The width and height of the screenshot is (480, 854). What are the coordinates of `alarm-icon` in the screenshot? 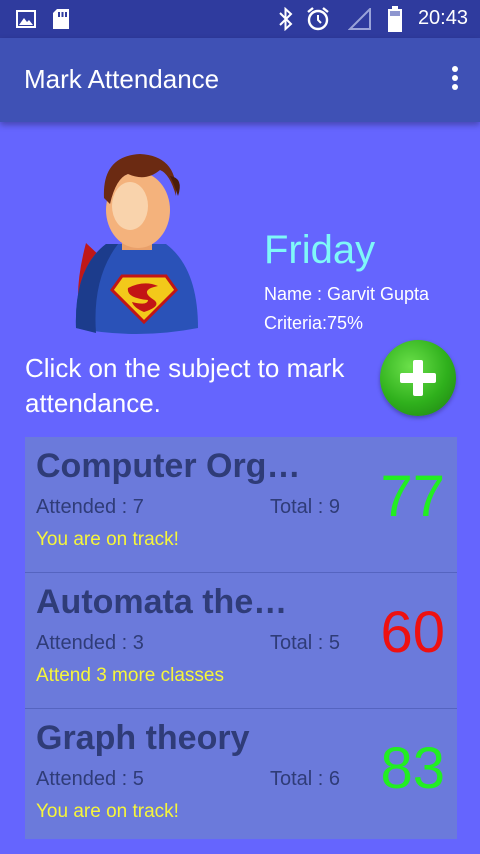 It's located at (318, 19).